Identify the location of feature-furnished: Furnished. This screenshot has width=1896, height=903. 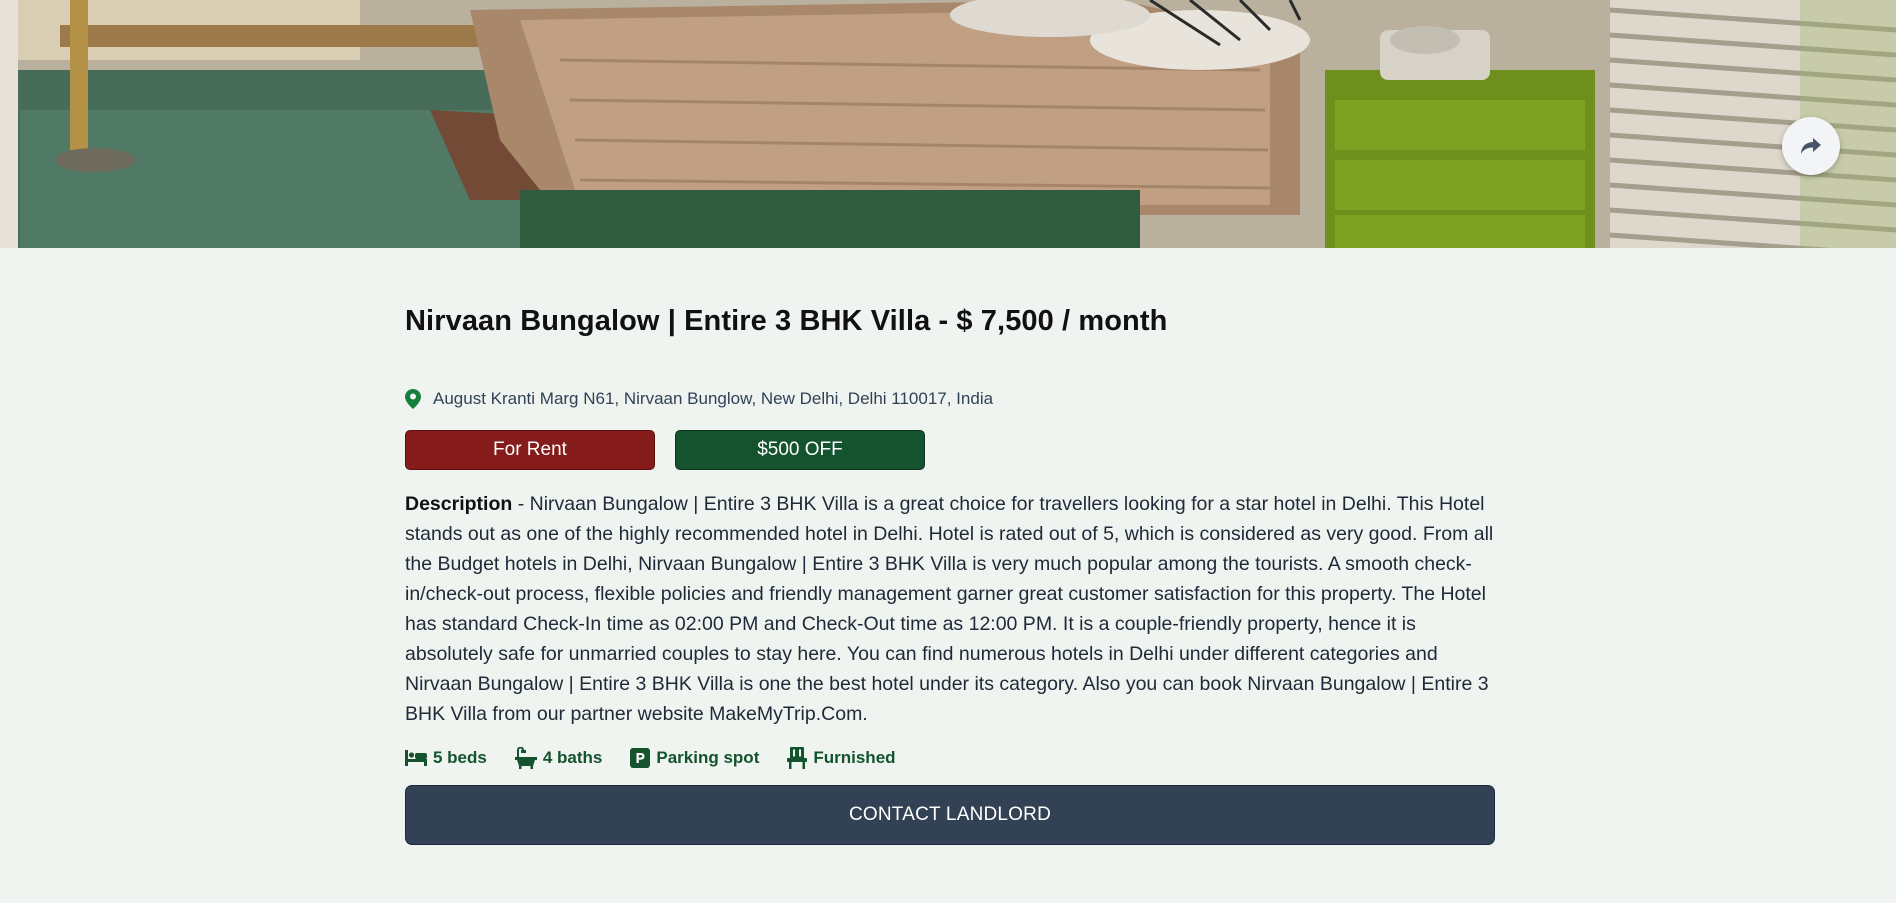
(841, 758).